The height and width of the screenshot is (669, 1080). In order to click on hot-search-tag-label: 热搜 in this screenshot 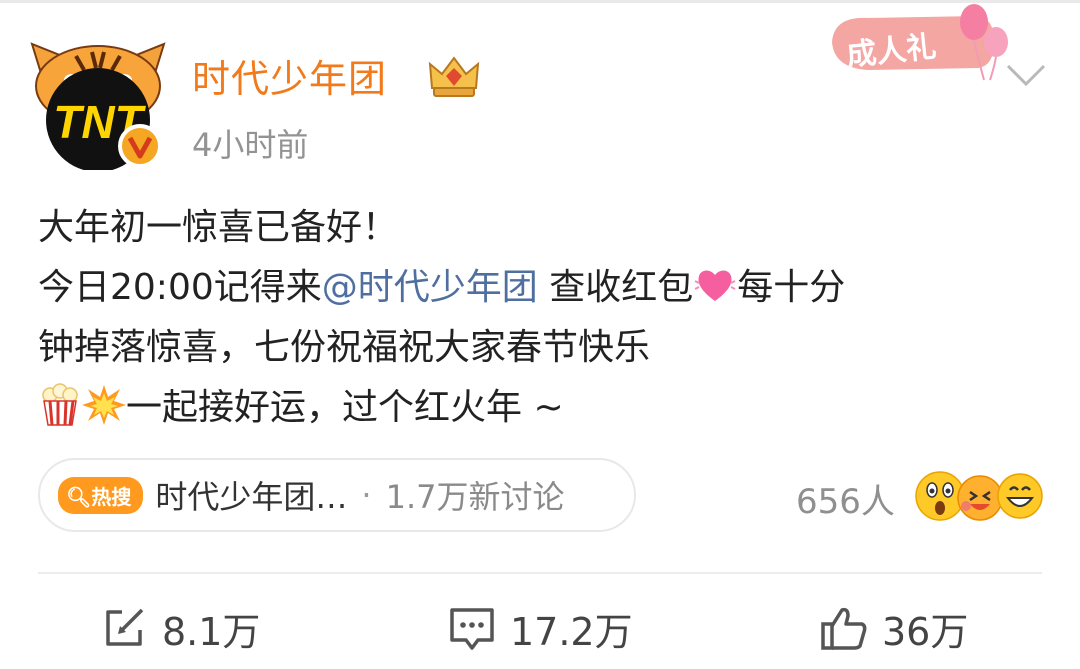, I will do `click(111, 496)`.